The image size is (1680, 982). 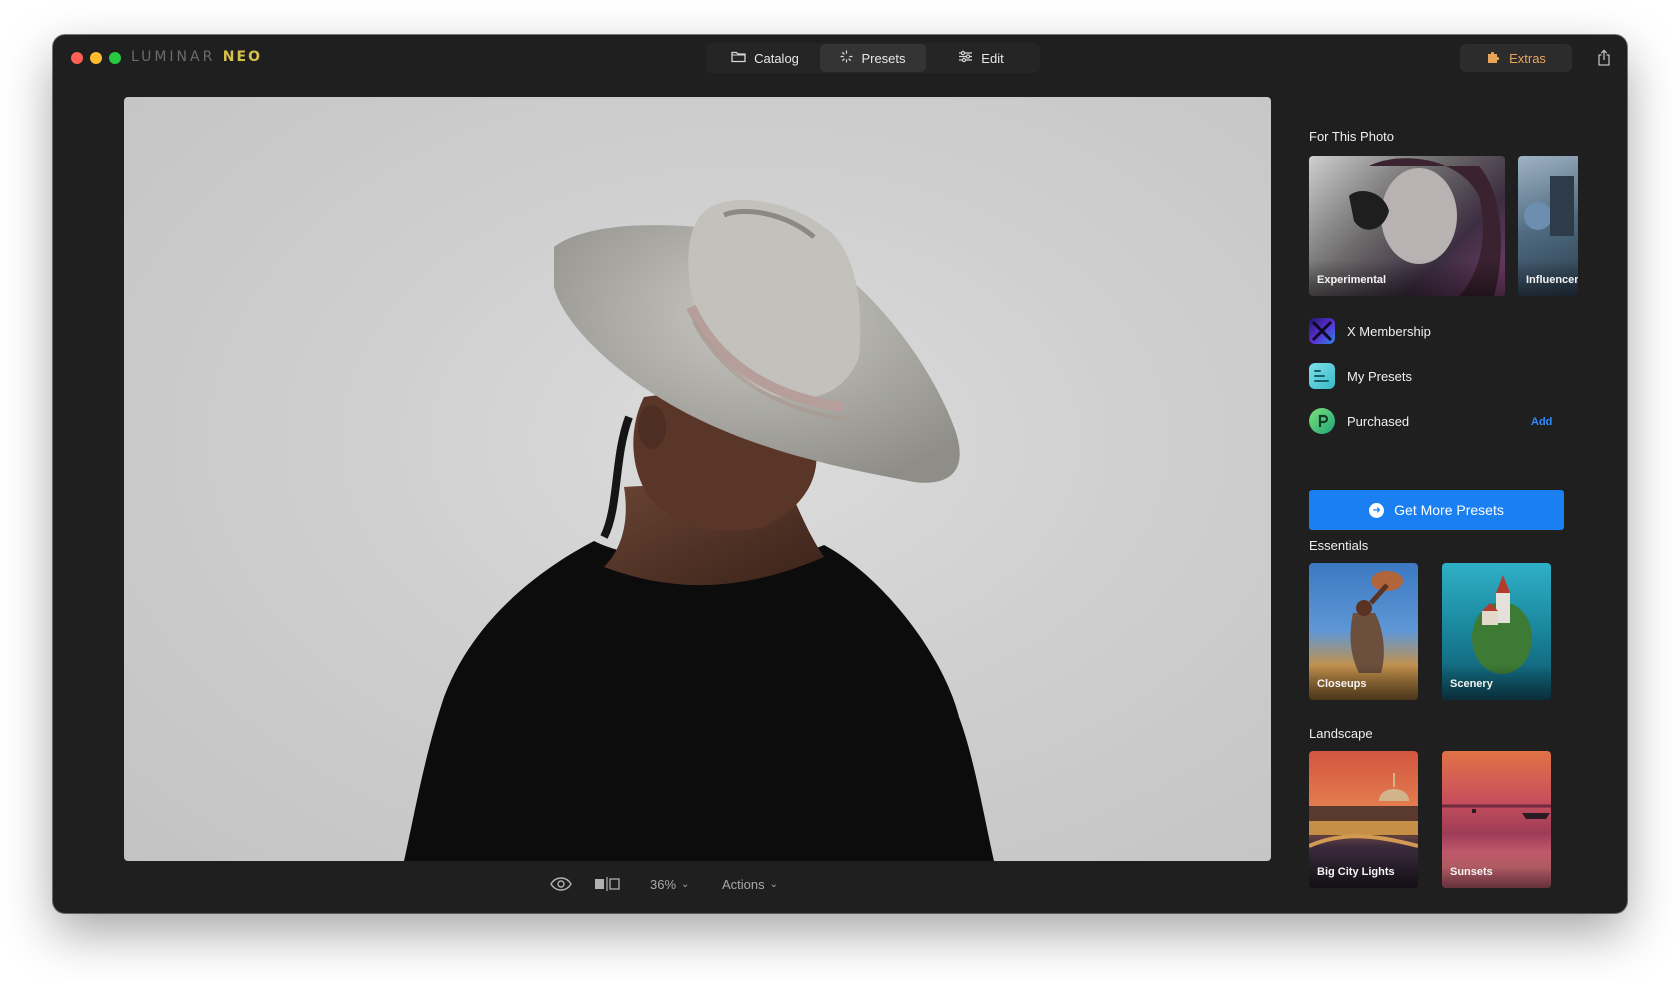 I want to click on my-presets-icon, so click(x=1322, y=376).